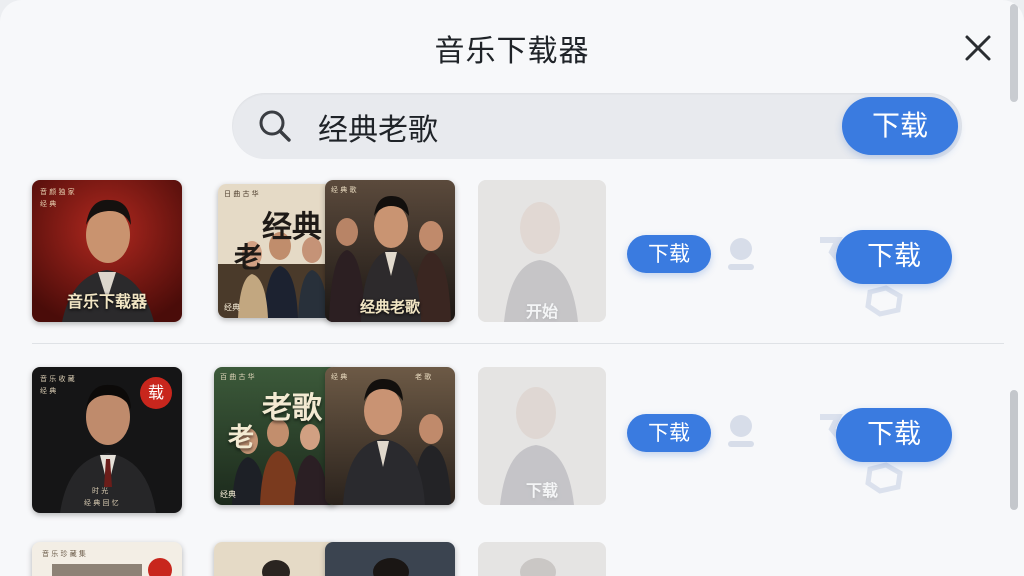  I want to click on search-bar: 下载, so click(597, 126).